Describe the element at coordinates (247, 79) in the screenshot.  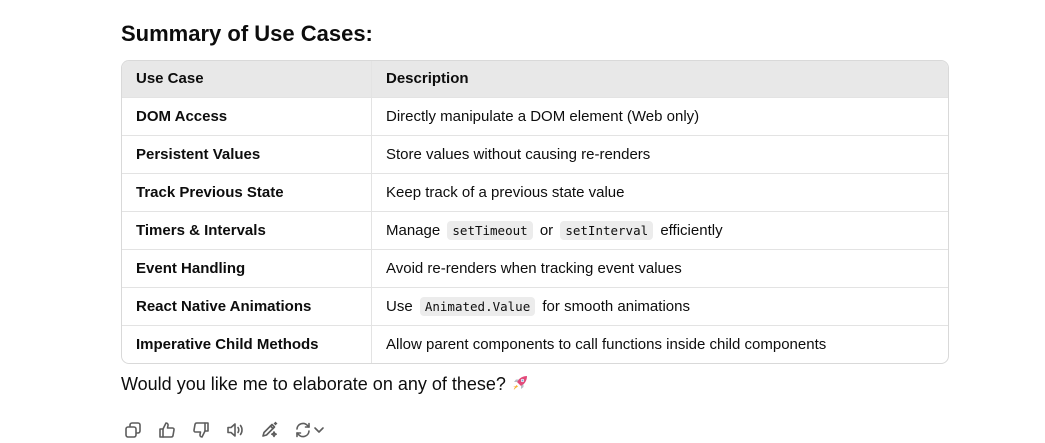
I see `column-header-use-case: Use Case` at that location.